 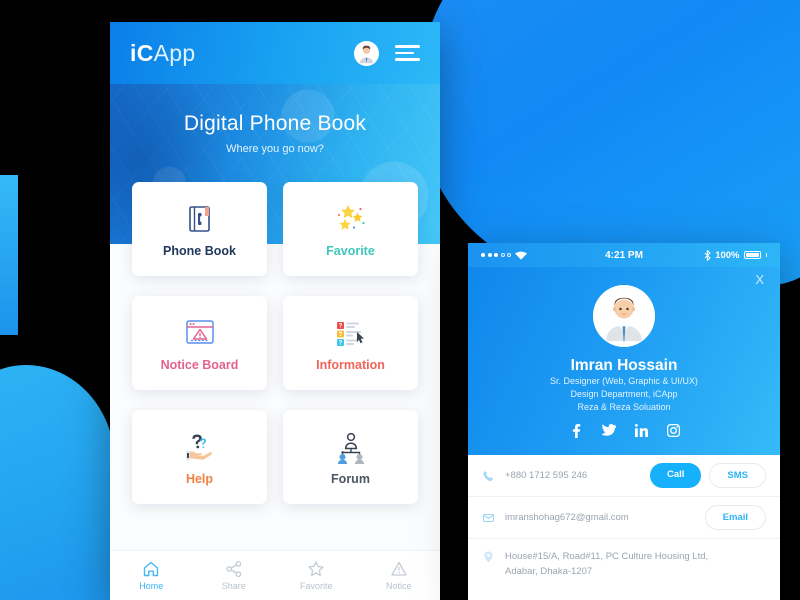 What do you see at coordinates (366, 53) in the screenshot?
I see `user-avatar-icon` at bounding box center [366, 53].